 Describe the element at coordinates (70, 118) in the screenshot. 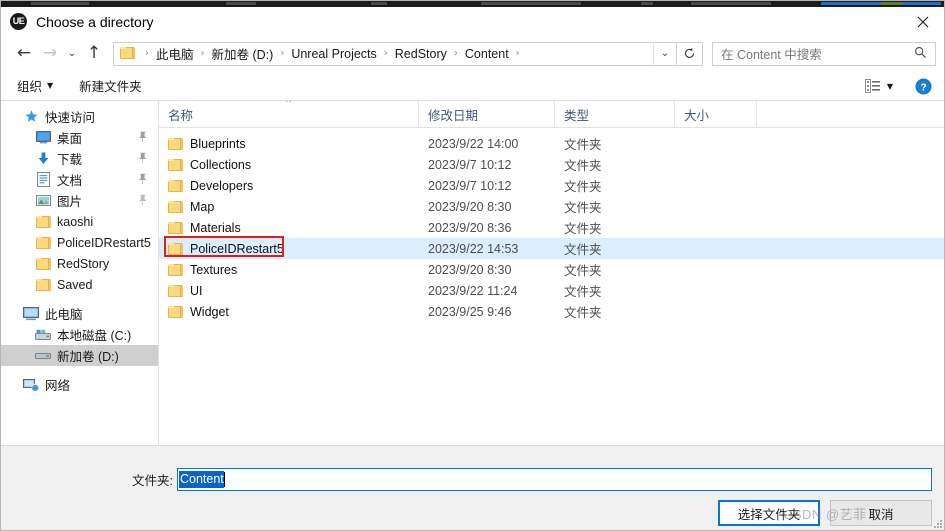

I see `sidebar-item-label: 快速访问` at that location.